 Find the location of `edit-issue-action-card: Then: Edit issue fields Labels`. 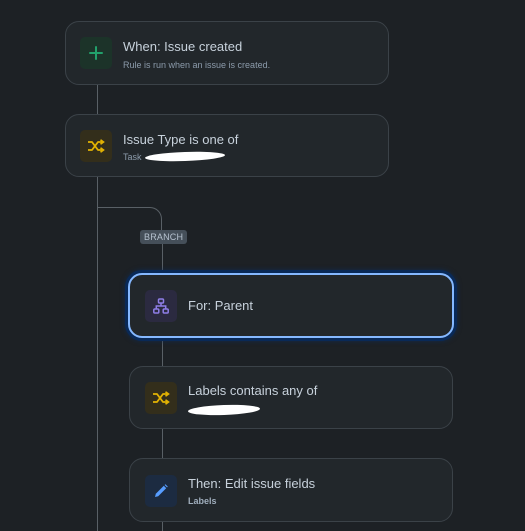

edit-issue-action-card: Then: Edit issue fields Labels is located at coordinates (291, 490).